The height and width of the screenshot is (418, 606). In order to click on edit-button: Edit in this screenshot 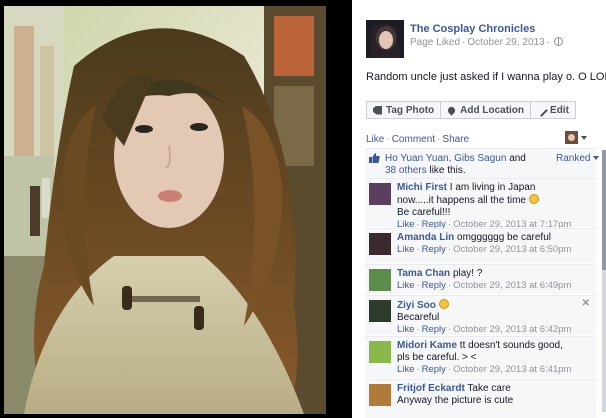, I will do `click(553, 110)`.